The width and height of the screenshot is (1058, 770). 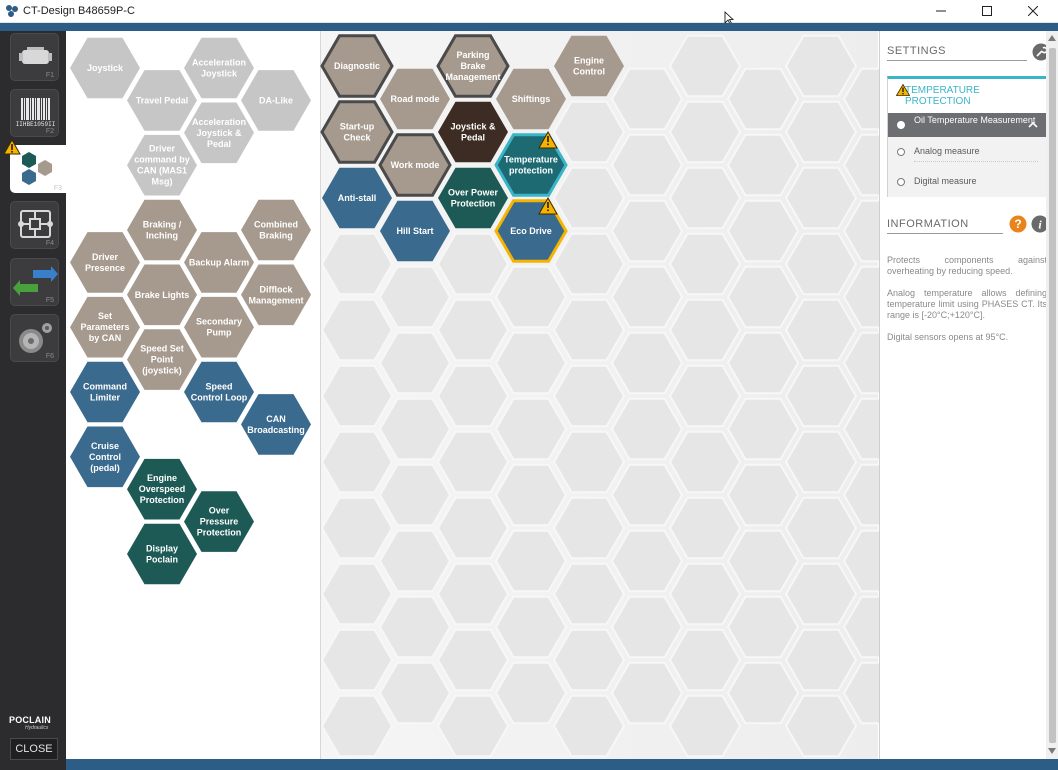 I want to click on grid-function-hexagon: Temperature protection, so click(x=531, y=163).